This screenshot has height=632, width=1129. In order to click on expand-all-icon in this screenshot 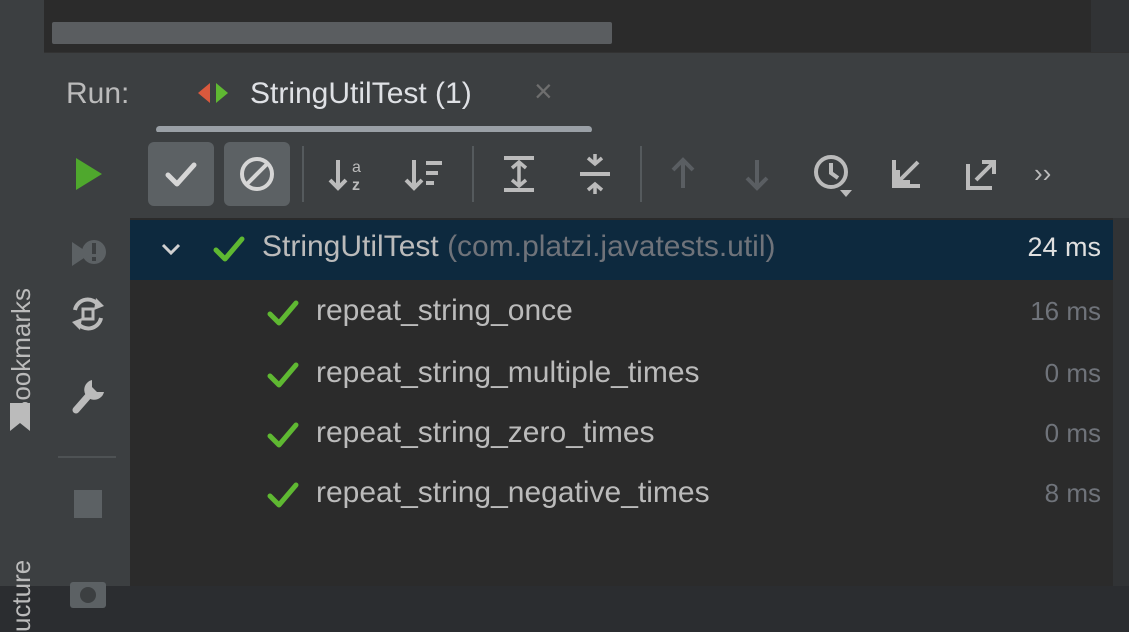, I will do `click(519, 174)`.